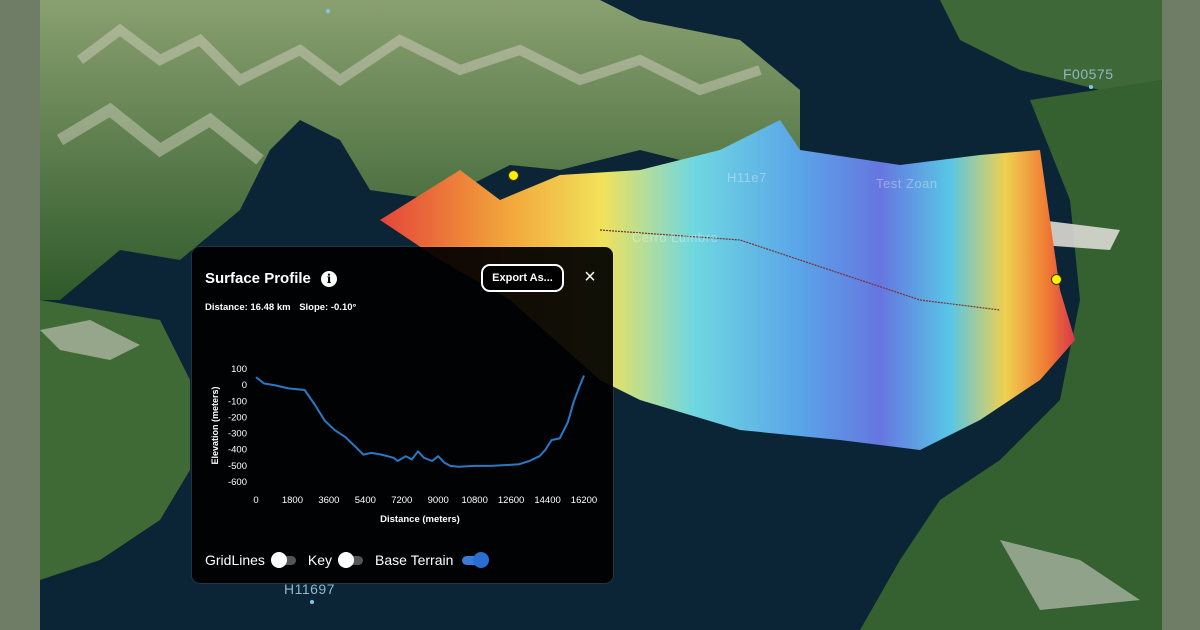  What do you see at coordinates (237, 417) in the screenshot?
I see `y-tick-label: -200` at bounding box center [237, 417].